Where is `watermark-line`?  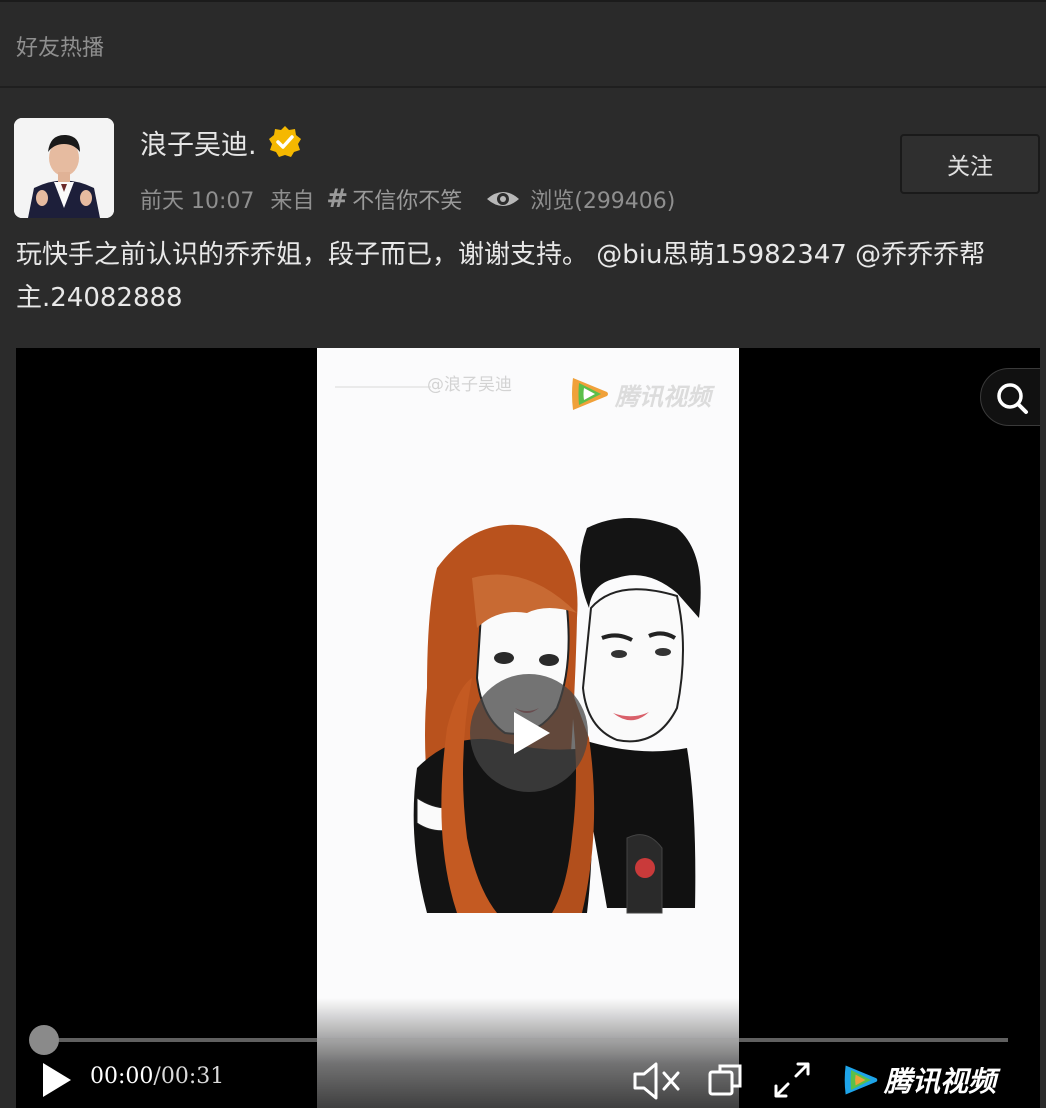 watermark-line is located at coordinates (383, 387).